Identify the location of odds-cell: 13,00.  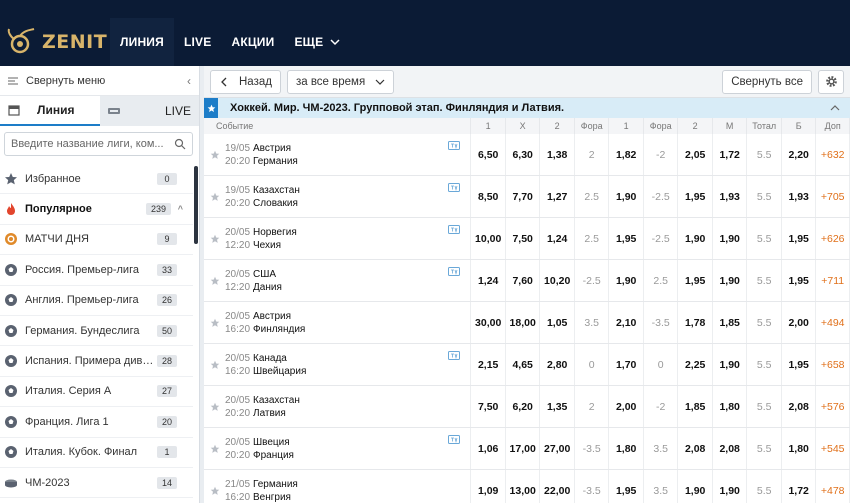
(523, 486).